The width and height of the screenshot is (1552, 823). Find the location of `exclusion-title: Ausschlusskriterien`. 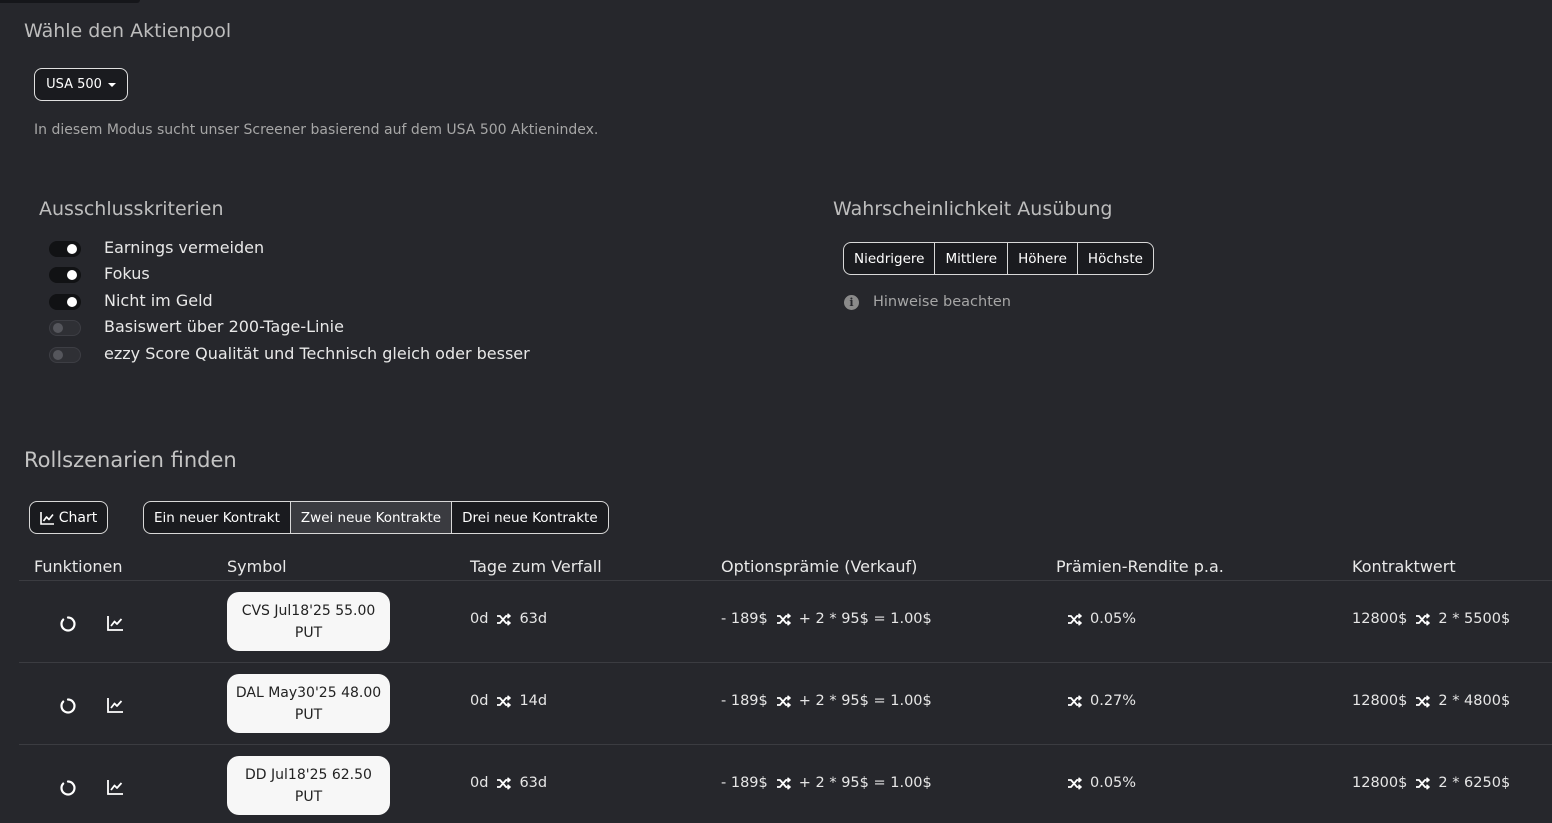

exclusion-title: Ausschlusskriterien is located at coordinates (131, 209).